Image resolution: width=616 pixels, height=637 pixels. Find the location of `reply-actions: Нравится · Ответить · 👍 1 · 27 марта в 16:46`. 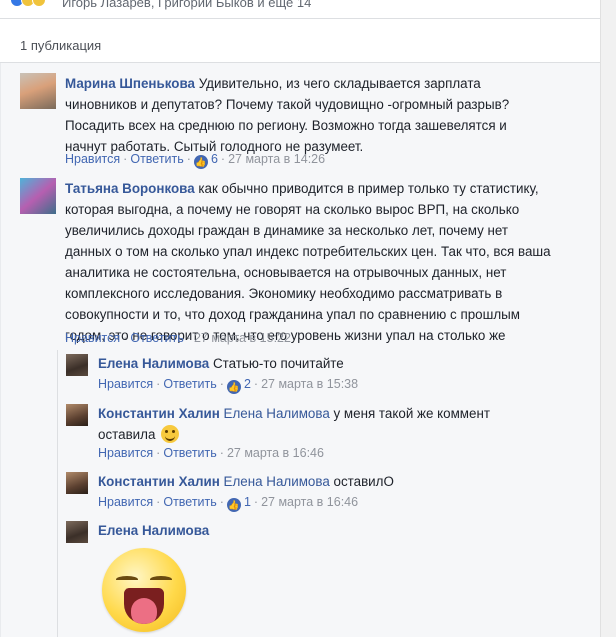

reply-actions: Нравится · Ответить · 👍 1 · 27 марта в 16:46 is located at coordinates (228, 503).